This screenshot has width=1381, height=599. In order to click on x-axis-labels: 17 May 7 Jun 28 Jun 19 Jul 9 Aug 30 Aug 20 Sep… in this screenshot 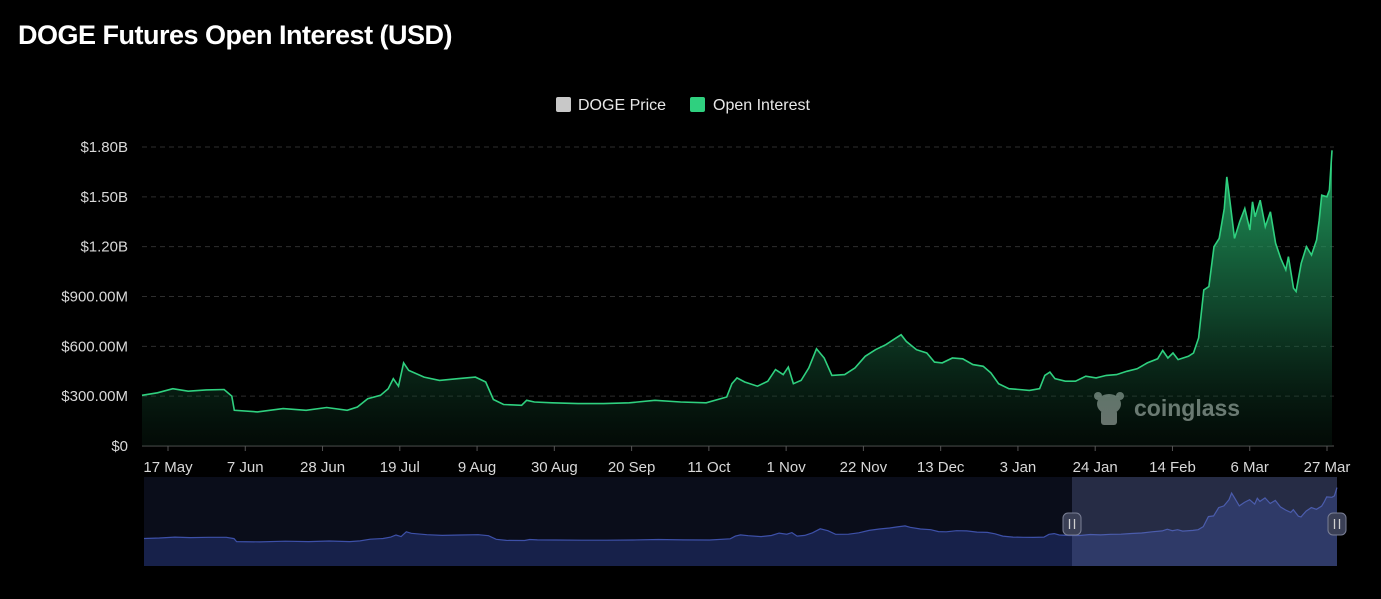, I will do `click(746, 461)`.